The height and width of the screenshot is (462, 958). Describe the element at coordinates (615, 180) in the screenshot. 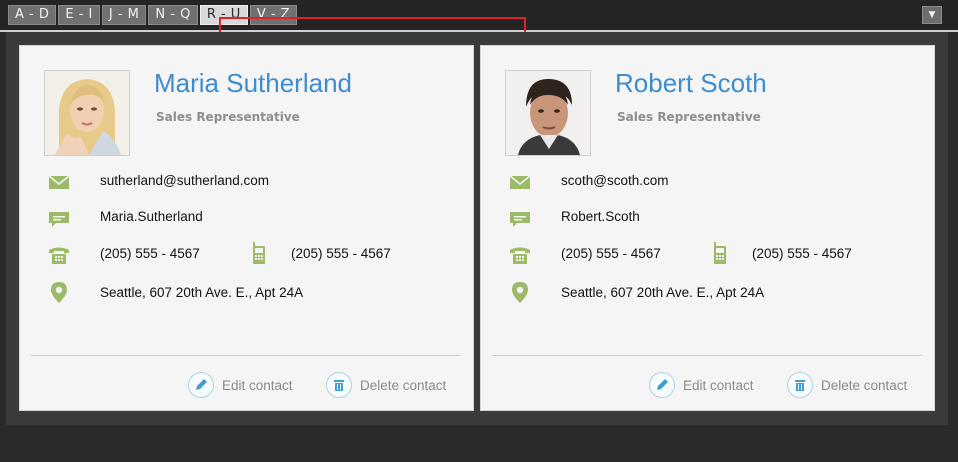

I see `email-link: scoth@scoth.com` at that location.